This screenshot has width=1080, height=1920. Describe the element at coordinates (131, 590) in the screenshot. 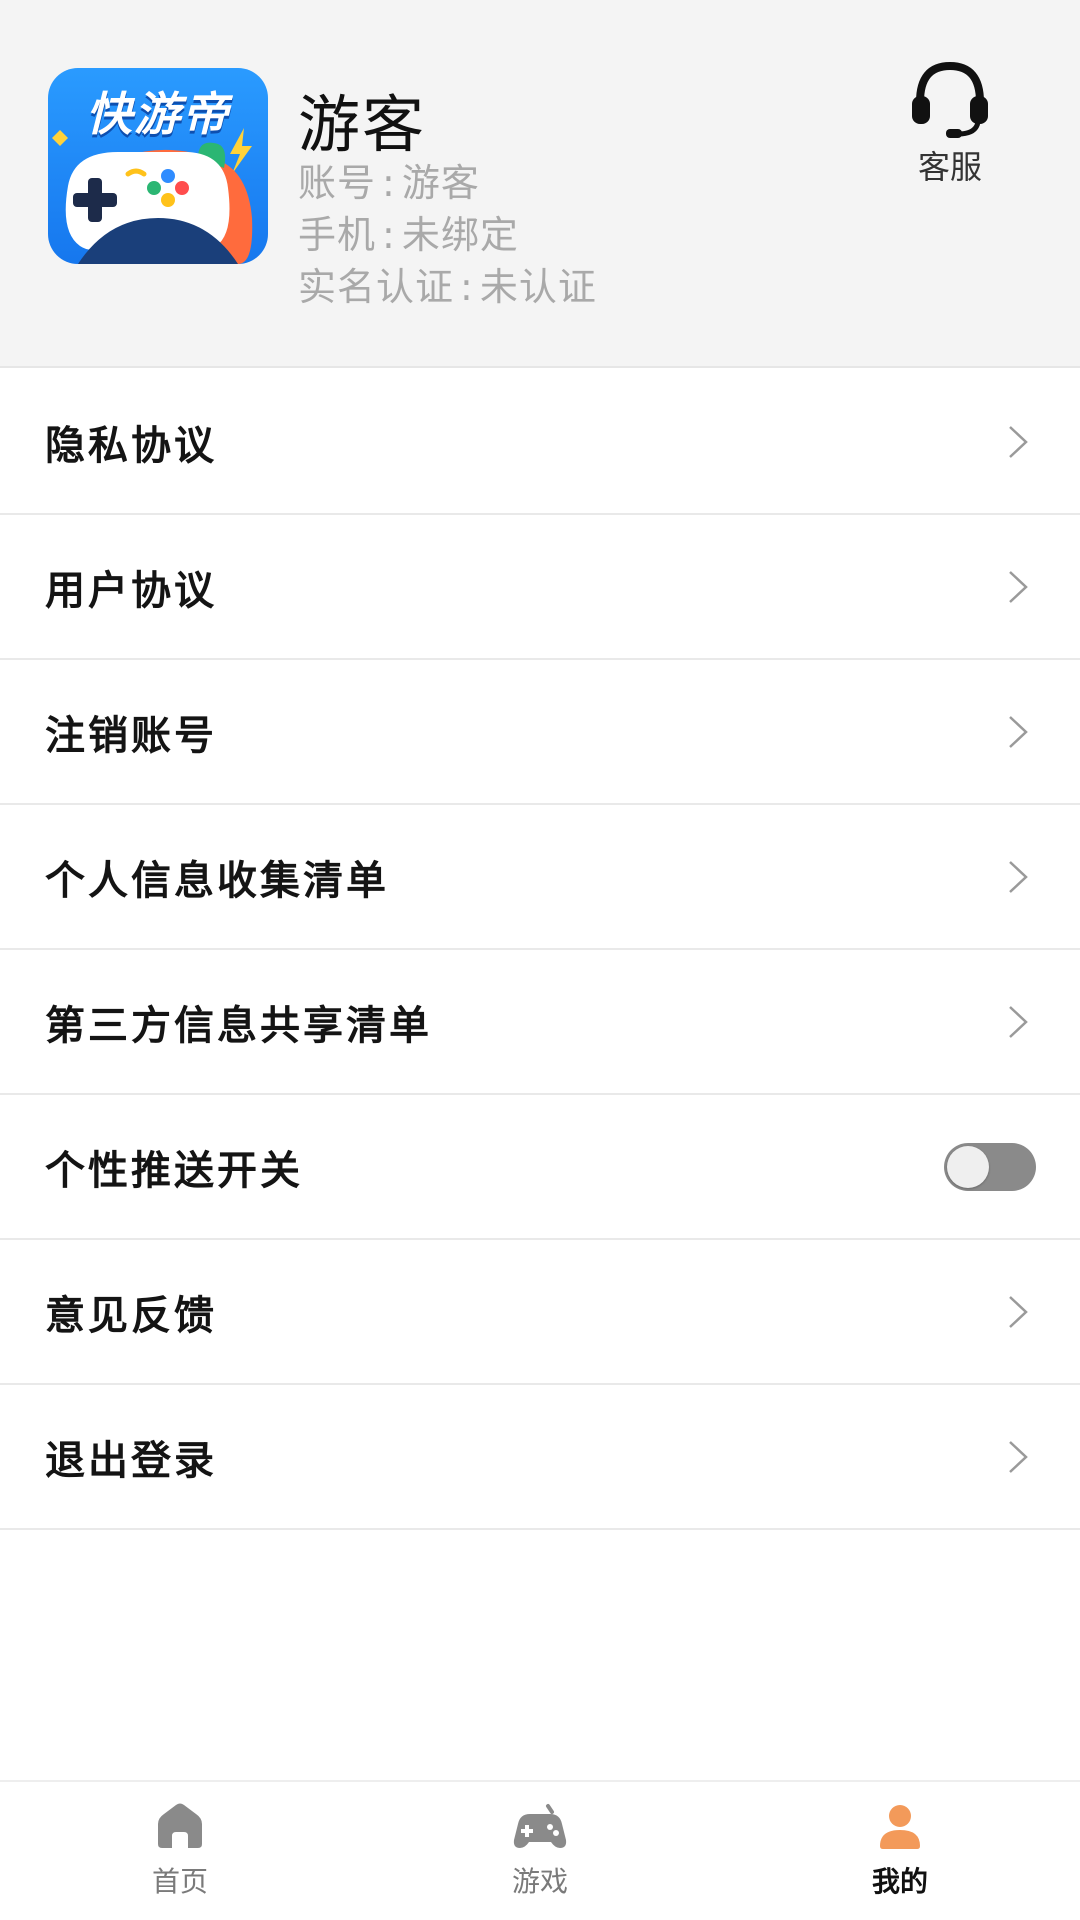

I see `menu-item-label: 用户协议` at that location.